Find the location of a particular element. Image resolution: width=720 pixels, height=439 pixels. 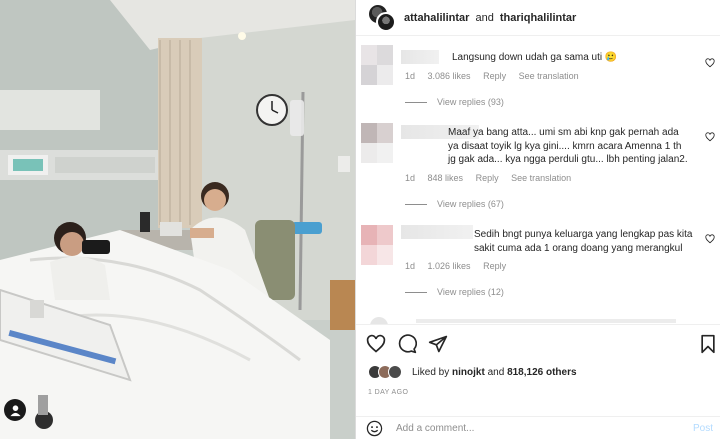

comment-meta: 1d 848 likes Reply See translation is located at coordinates (493, 178).